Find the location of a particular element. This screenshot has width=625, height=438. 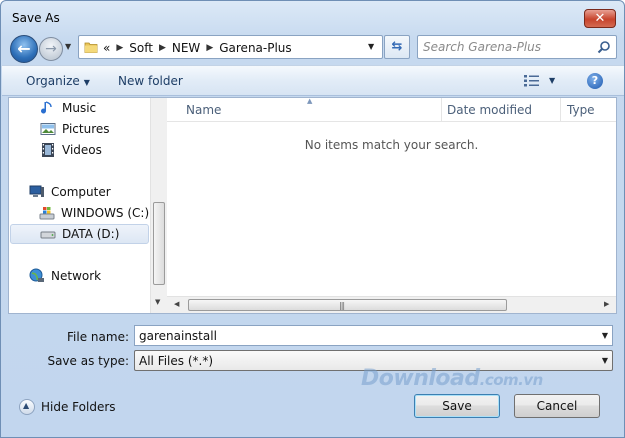

watermark-main: Download is located at coordinates (420, 378).